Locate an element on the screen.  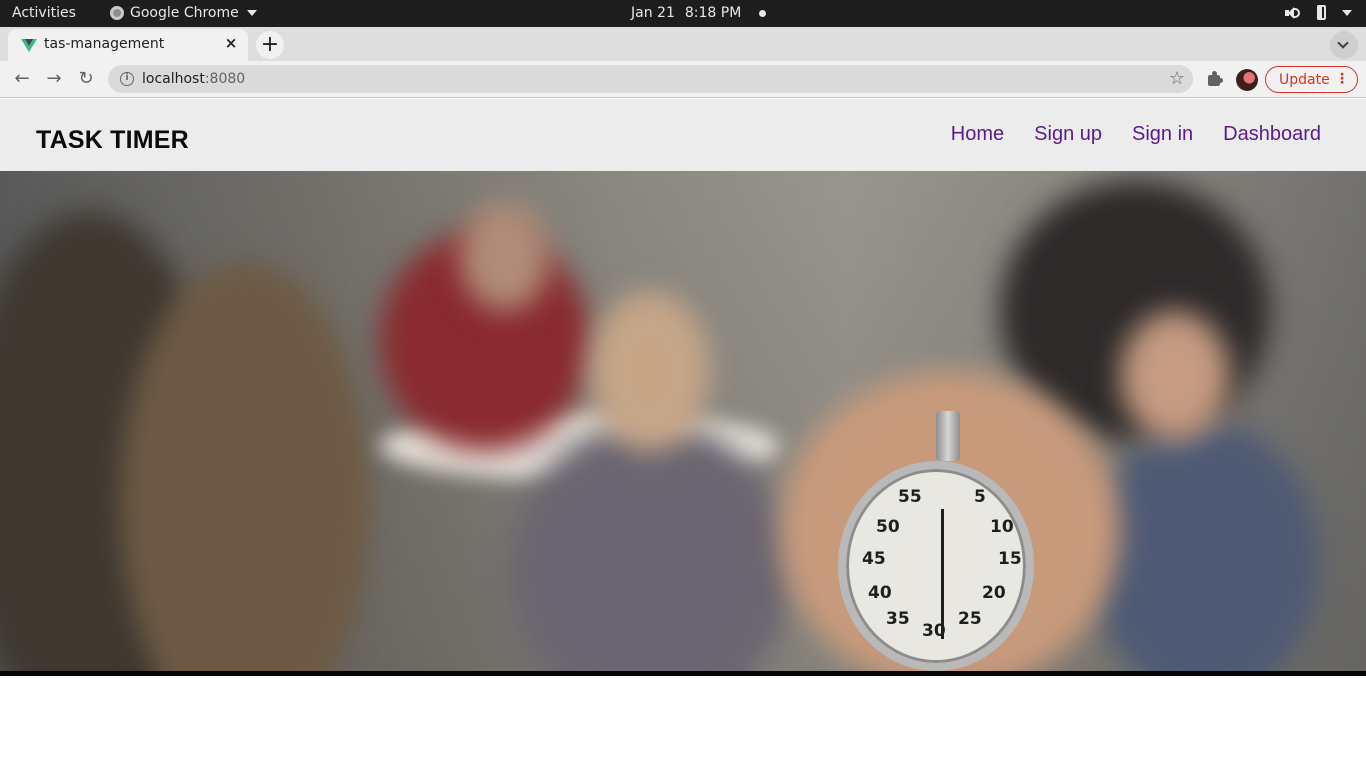
forward-arrow-icon: → is located at coordinates (54, 79).